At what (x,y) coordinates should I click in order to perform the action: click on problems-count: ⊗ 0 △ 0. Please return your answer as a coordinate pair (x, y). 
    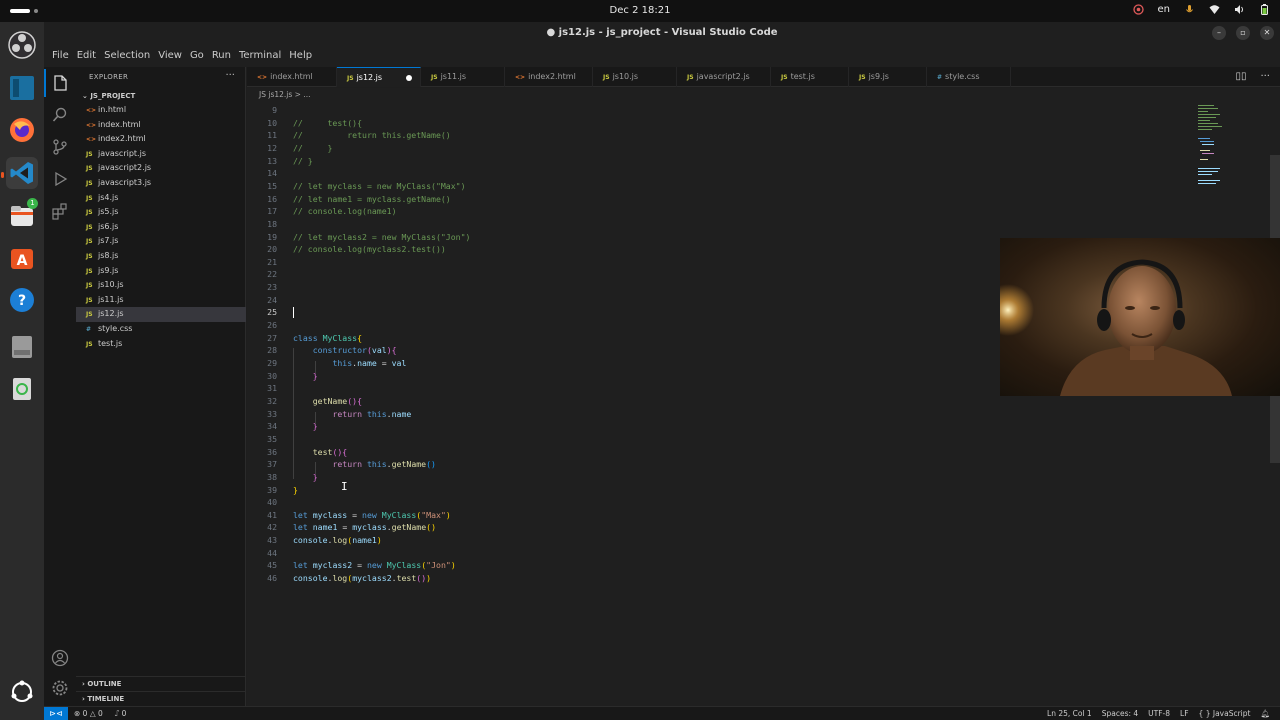
    Looking at the image, I should click on (88, 713).